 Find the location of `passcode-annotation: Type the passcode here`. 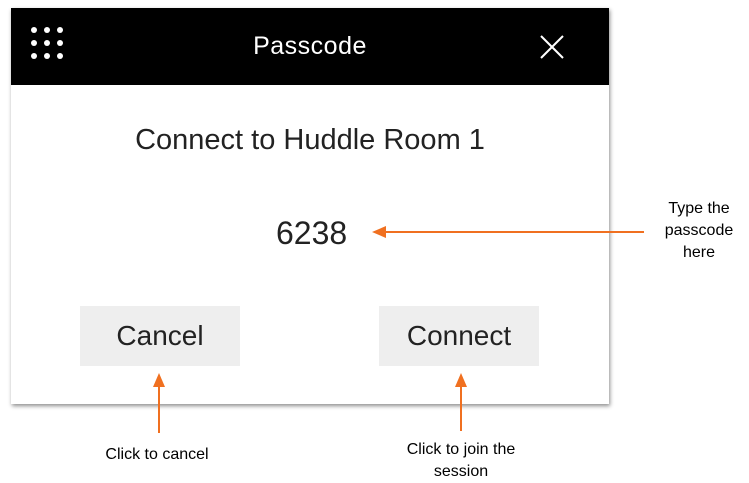

passcode-annotation: Type the passcode here is located at coordinates (699, 231).